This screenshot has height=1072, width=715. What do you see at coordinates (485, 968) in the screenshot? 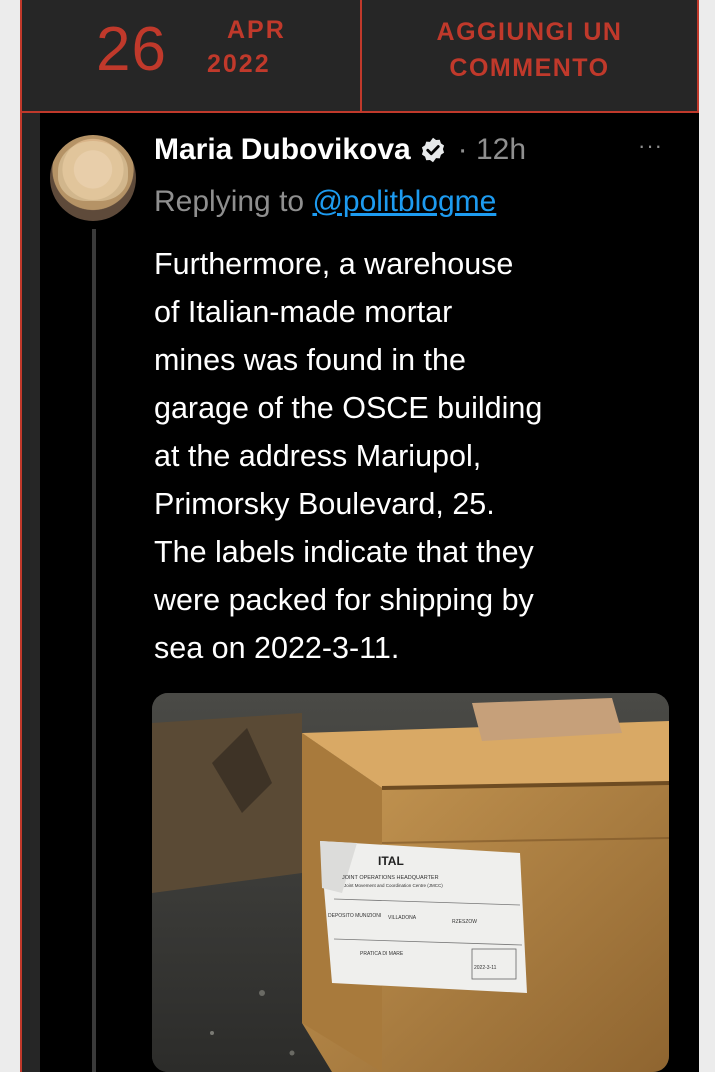
I see `label-date: 2022-3-11` at bounding box center [485, 968].